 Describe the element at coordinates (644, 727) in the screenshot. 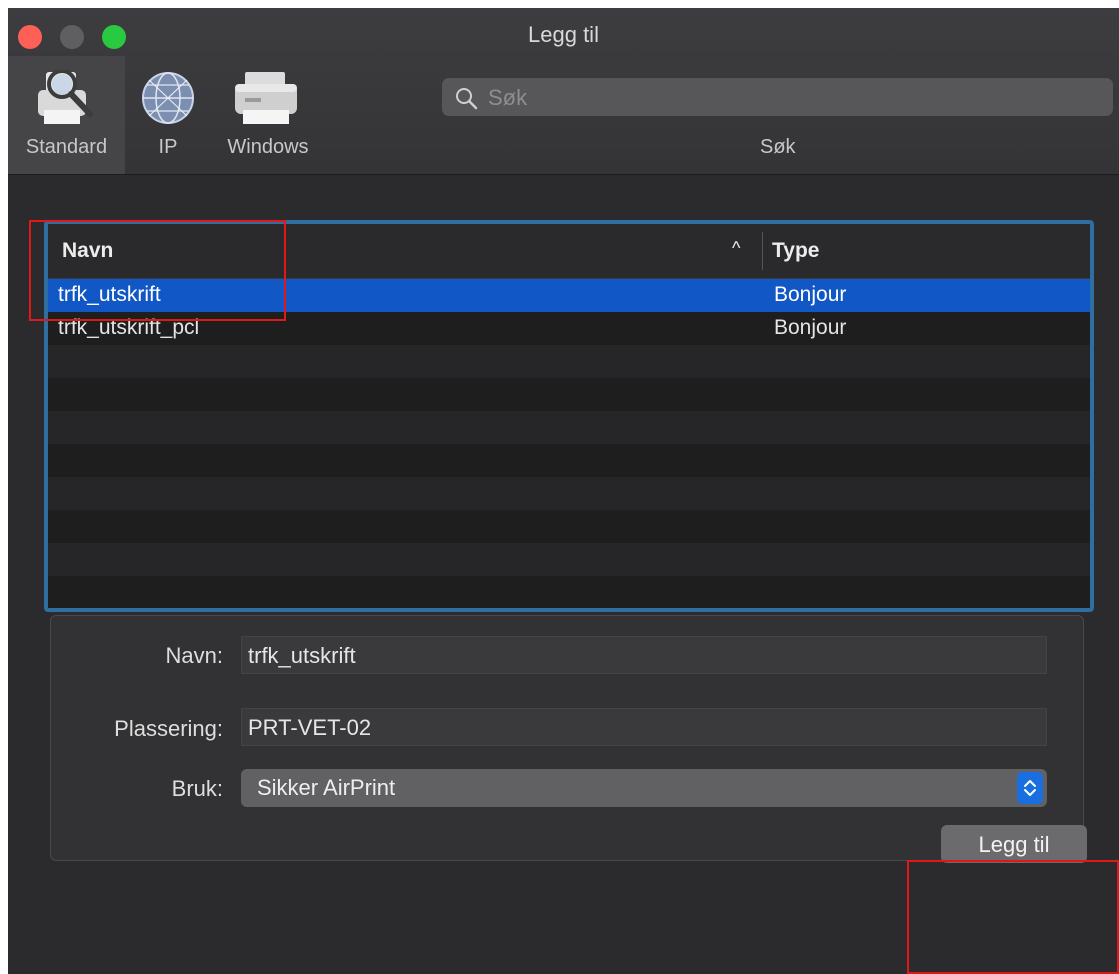

I see `location-field: PRT-VET-02` at that location.